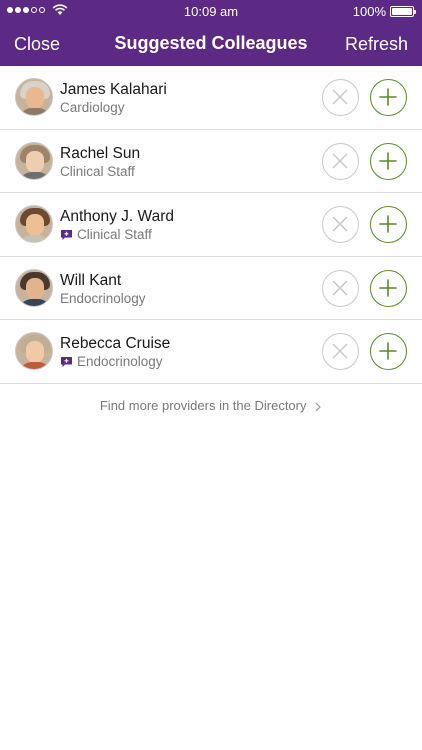  Describe the element at coordinates (211, 44) in the screenshot. I see `navigation-bar: Close Suggested Colleagues Refresh` at that location.